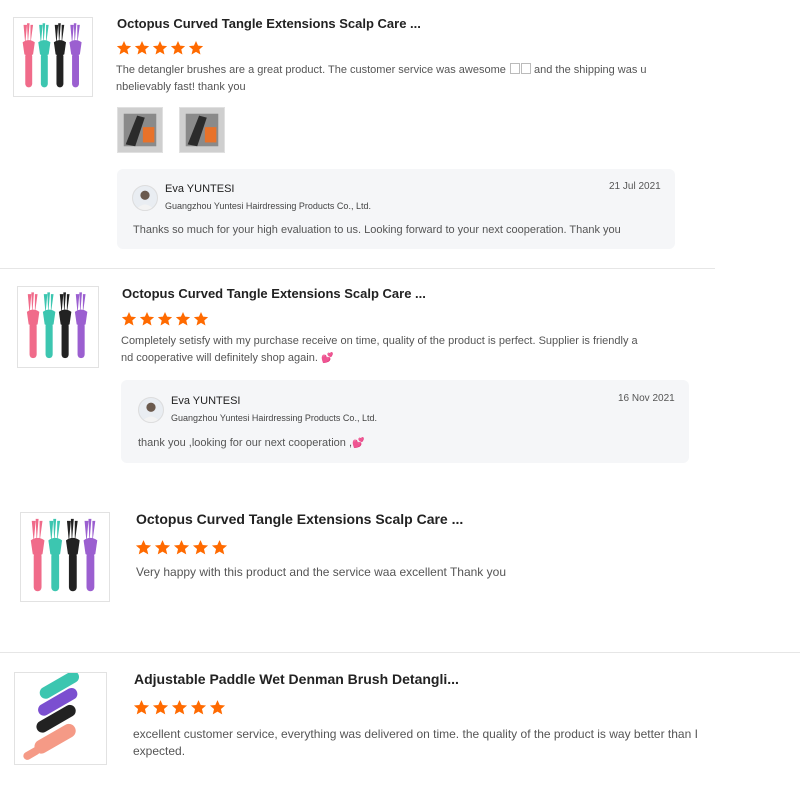 Image resolution: width=800 pixels, height=800 pixels. Describe the element at coordinates (181, 87) in the screenshot. I see `review-text-line2: nbelievably fast! thank you` at that location.